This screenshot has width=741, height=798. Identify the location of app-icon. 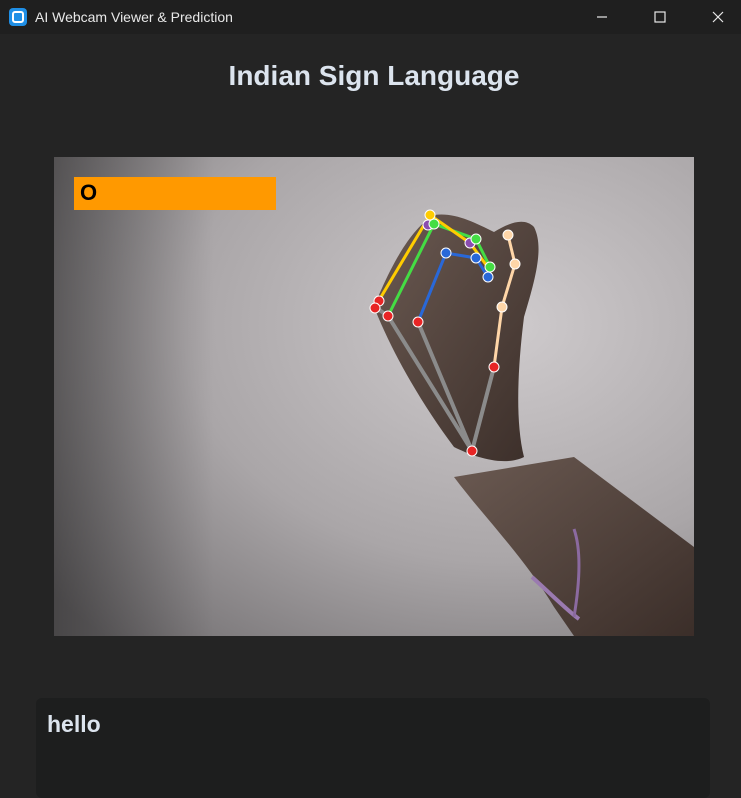
(18, 17).